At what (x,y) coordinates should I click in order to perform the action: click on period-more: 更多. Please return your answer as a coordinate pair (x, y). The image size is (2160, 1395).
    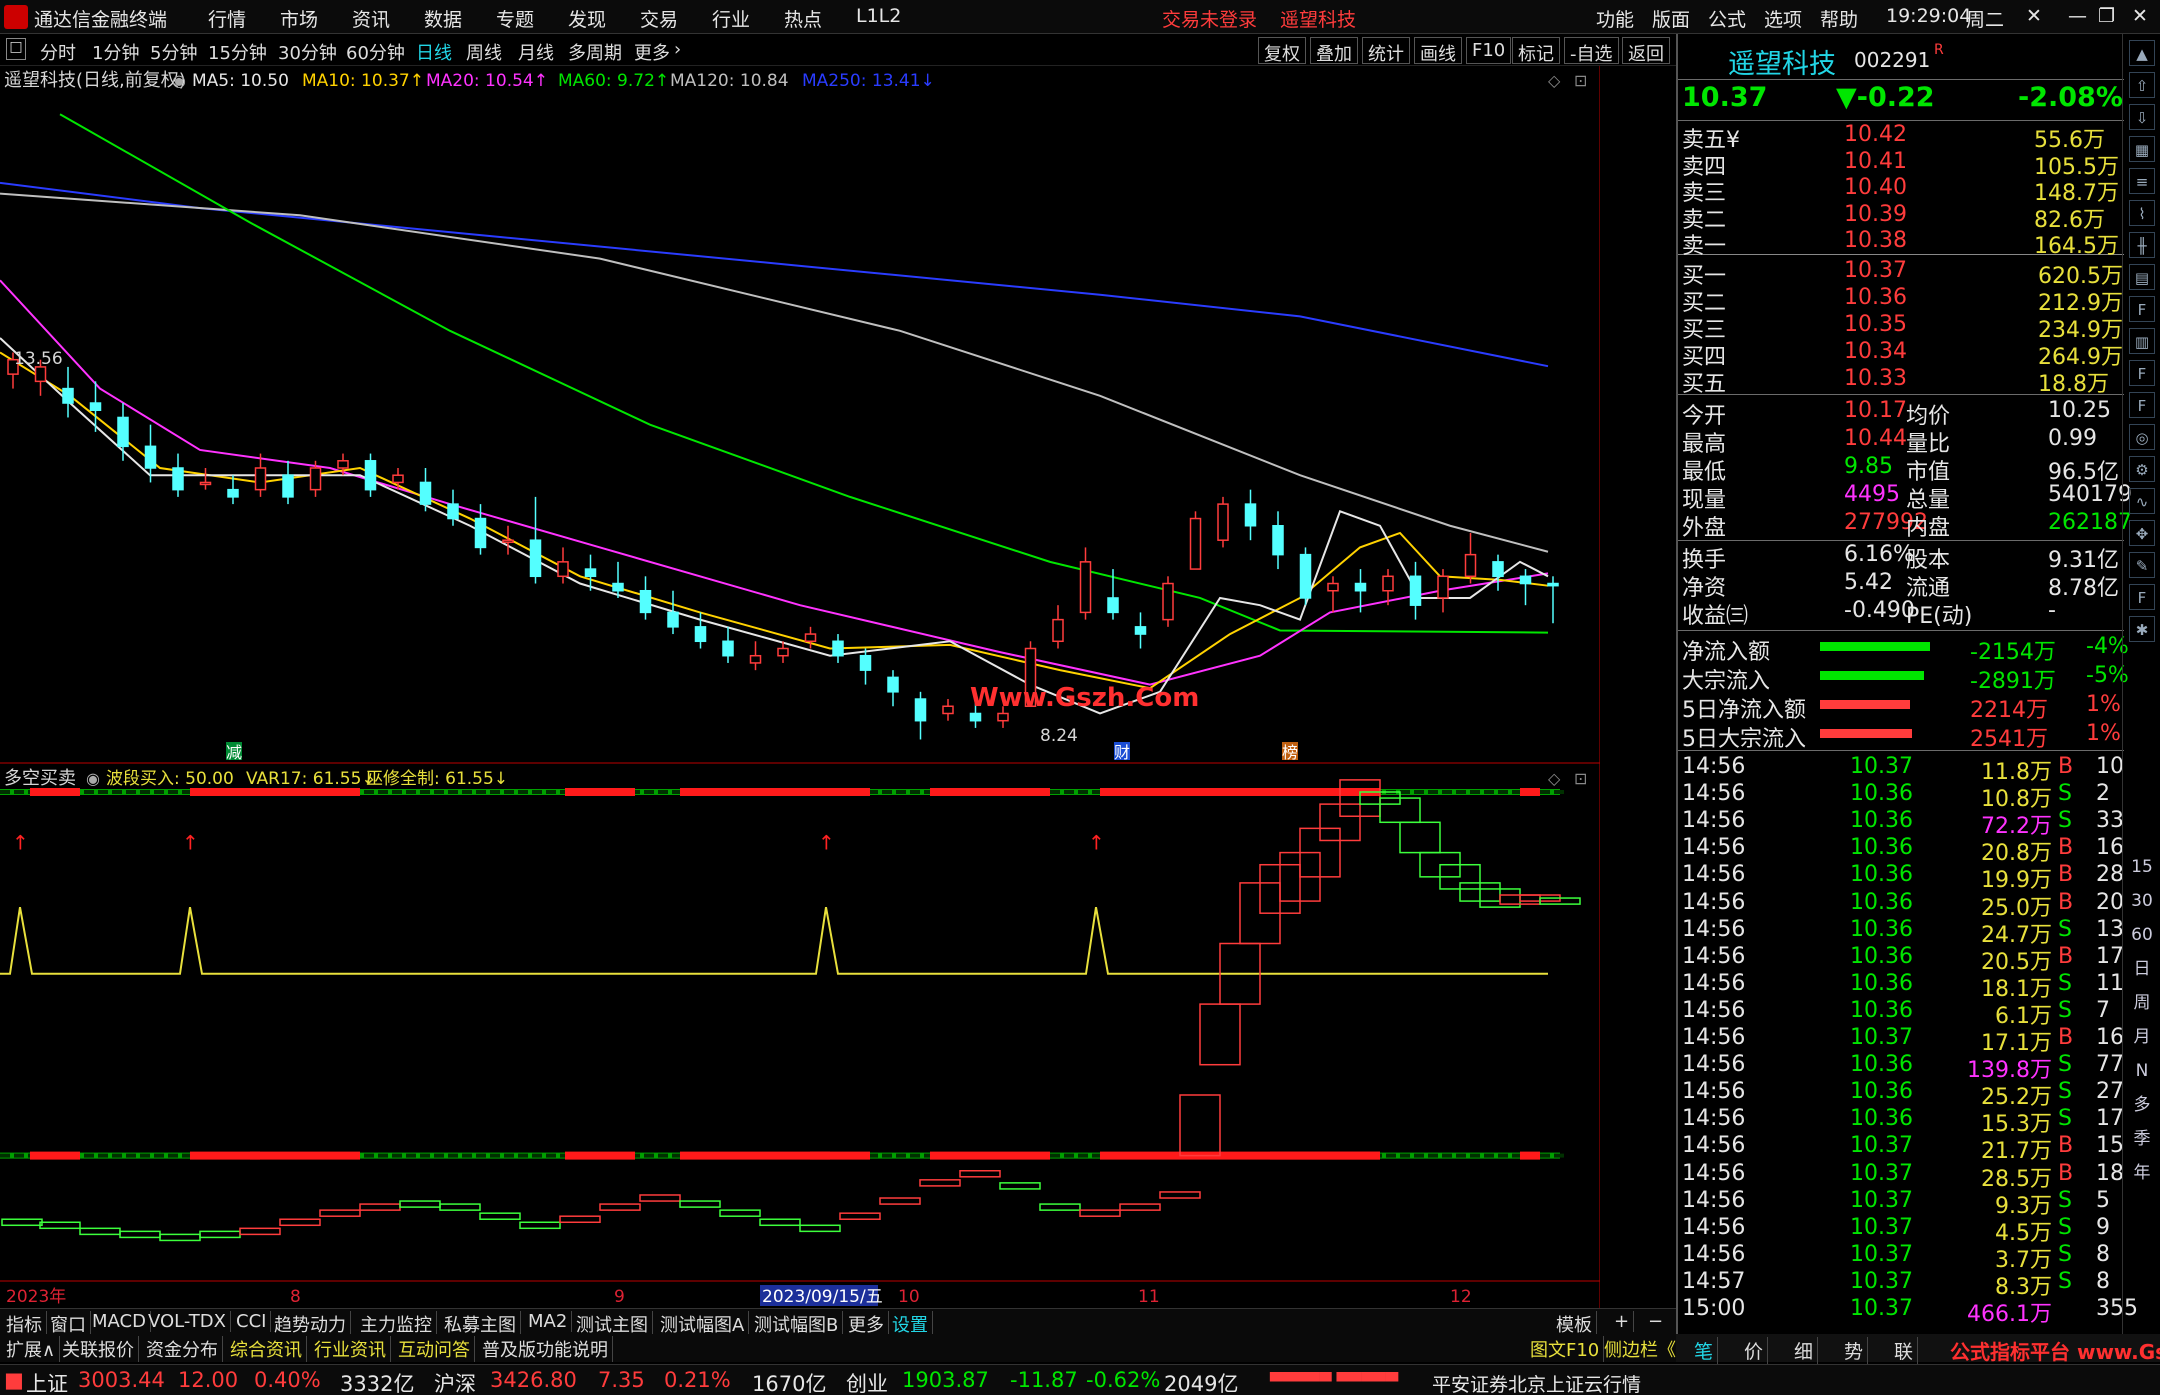
    Looking at the image, I should click on (652, 52).